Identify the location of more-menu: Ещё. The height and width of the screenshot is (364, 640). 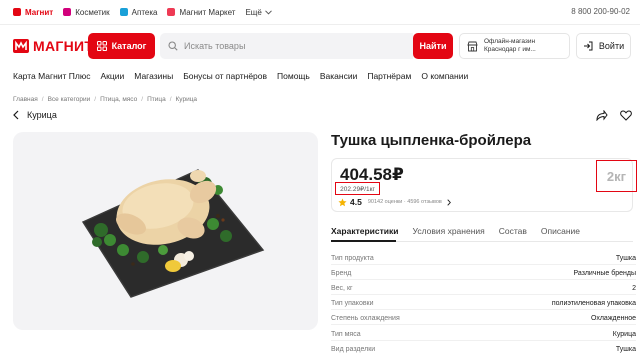
(258, 12).